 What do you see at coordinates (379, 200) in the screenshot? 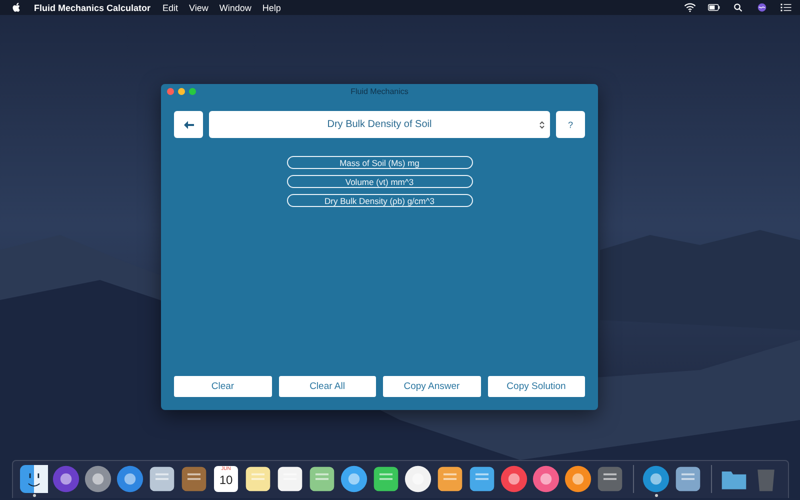
I see `input-field: Dry Bulk Density (ρb) g/cm^3` at bounding box center [379, 200].